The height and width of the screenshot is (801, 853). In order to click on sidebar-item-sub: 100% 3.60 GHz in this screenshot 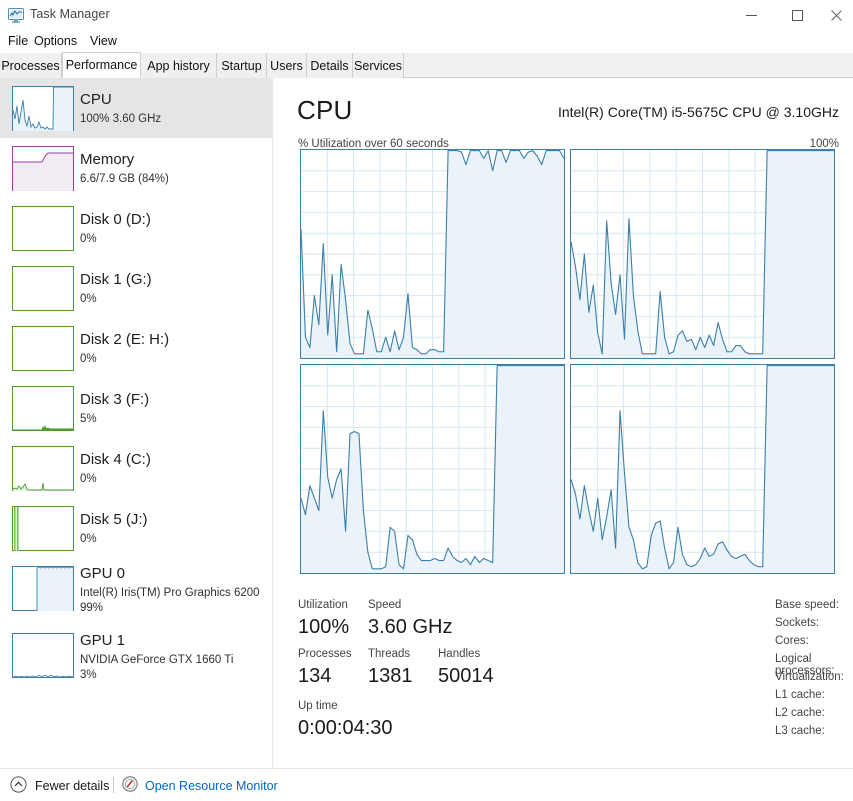, I will do `click(121, 119)`.